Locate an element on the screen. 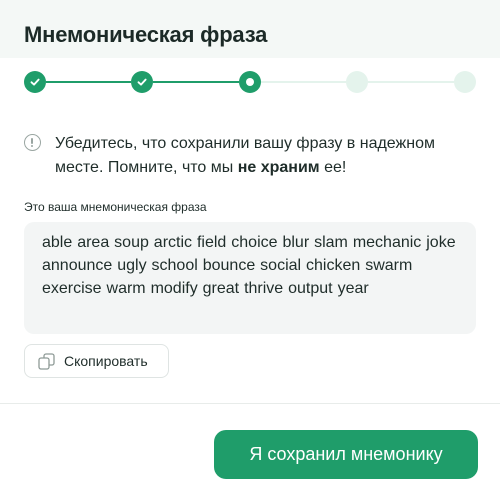 The height and width of the screenshot is (480, 500). page-title: Мнемоническая фраза is located at coordinates (146, 34).